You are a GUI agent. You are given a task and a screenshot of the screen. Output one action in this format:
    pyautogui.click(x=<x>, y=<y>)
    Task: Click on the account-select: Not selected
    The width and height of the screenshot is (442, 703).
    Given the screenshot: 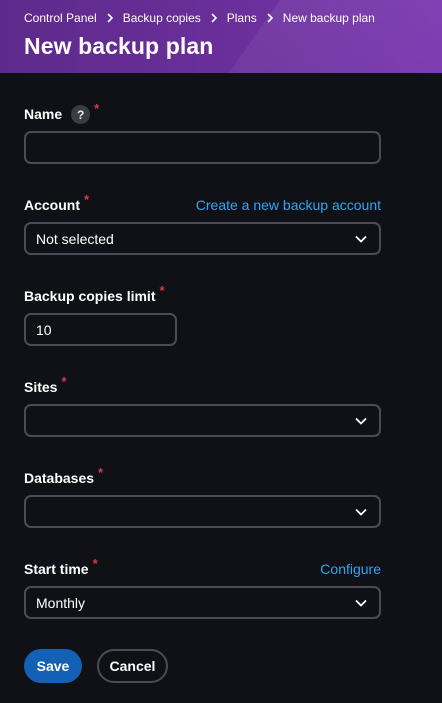 What is the action you would take?
    pyautogui.click(x=202, y=238)
    